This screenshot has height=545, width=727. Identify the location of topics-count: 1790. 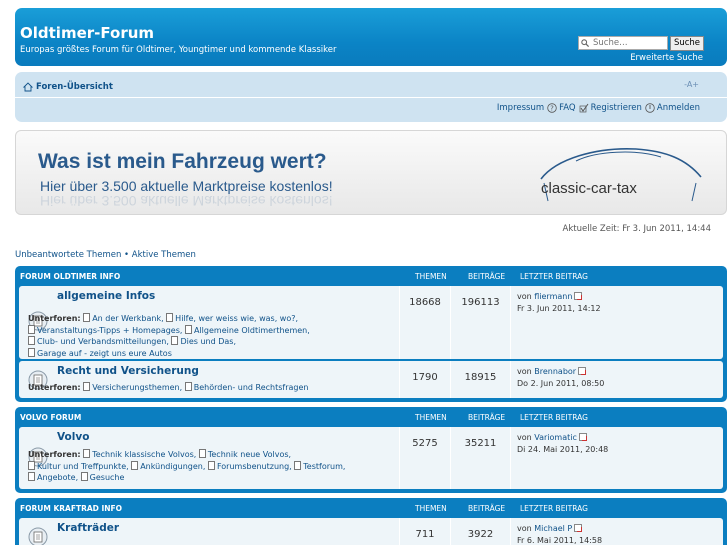
(425, 379).